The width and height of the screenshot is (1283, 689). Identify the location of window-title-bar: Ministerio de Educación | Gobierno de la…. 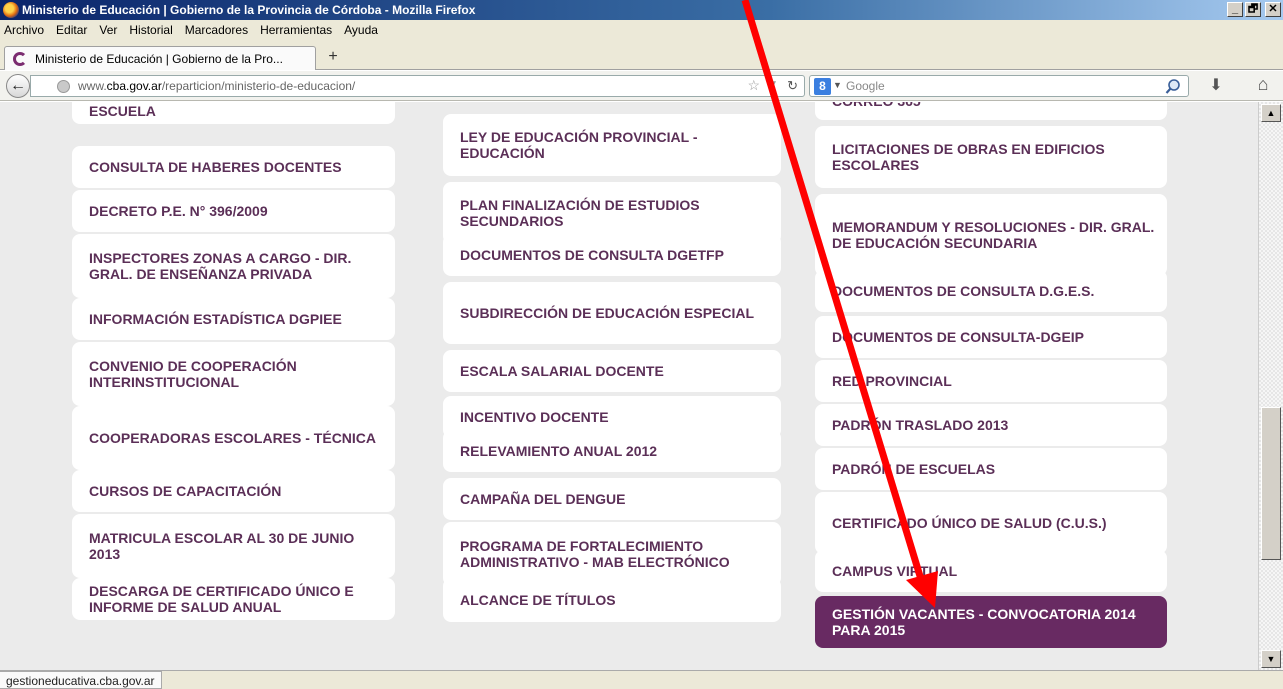
(641, 10).